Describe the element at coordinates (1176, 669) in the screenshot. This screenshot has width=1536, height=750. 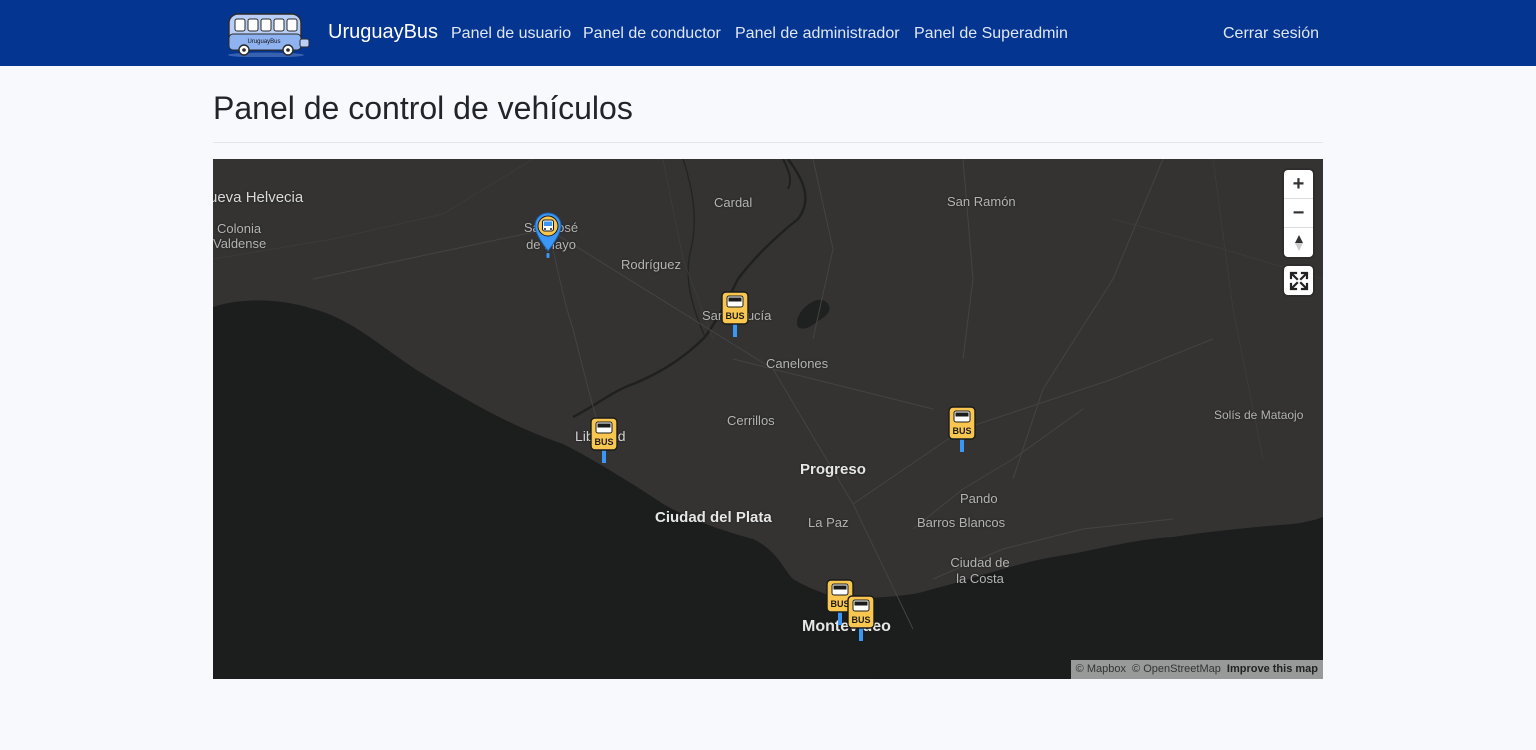
I see `attribution-osm-link: © OpenStreetMap` at that location.